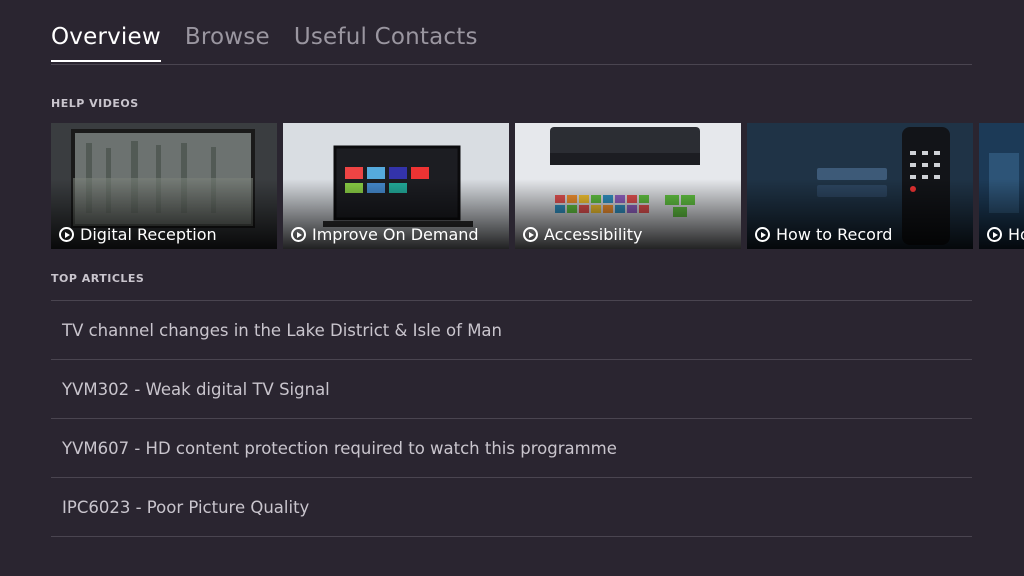 The width and height of the screenshot is (1024, 576). I want to click on video-card-how-to-record: How to Record, so click(860, 186).